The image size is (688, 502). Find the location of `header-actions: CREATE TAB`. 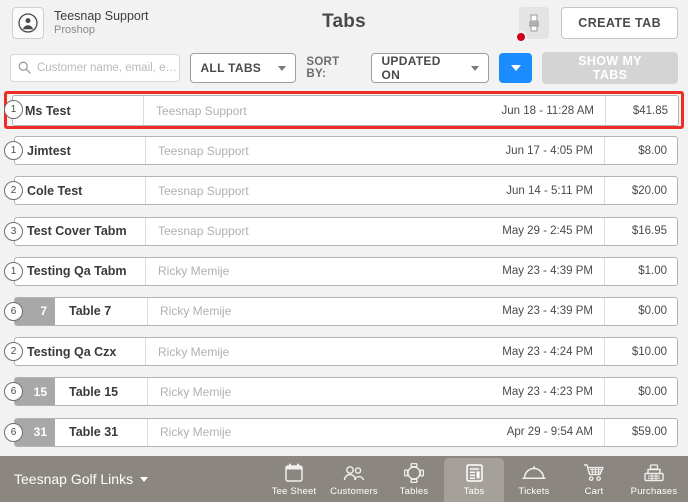

header-actions: CREATE TAB is located at coordinates (596, 25).